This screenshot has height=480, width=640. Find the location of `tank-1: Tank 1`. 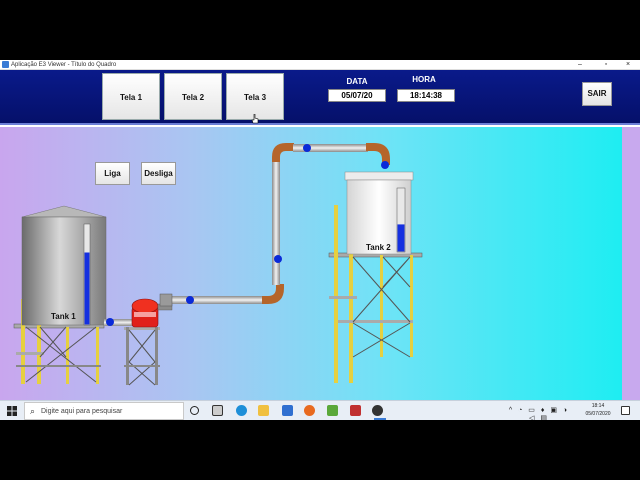

tank-1: Tank 1 is located at coordinates (64, 265).